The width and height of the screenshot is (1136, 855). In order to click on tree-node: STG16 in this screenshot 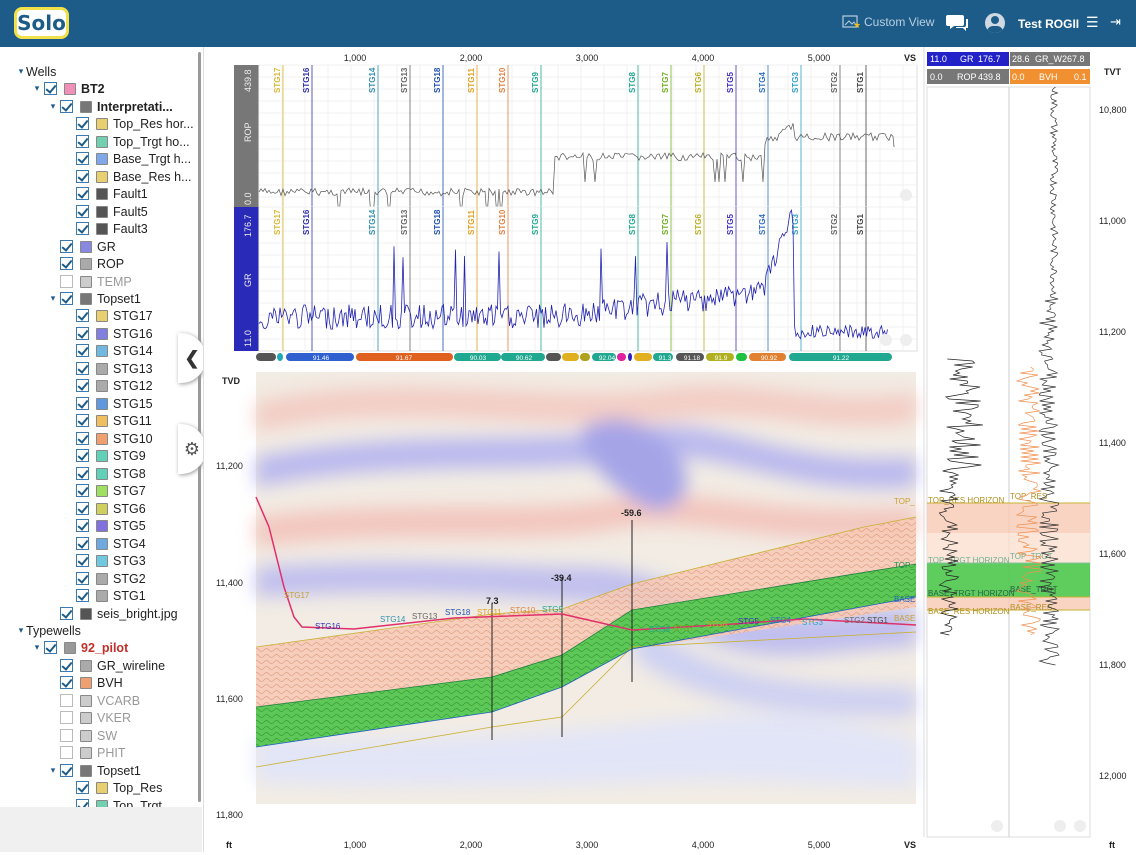, I will do `click(108, 333)`.